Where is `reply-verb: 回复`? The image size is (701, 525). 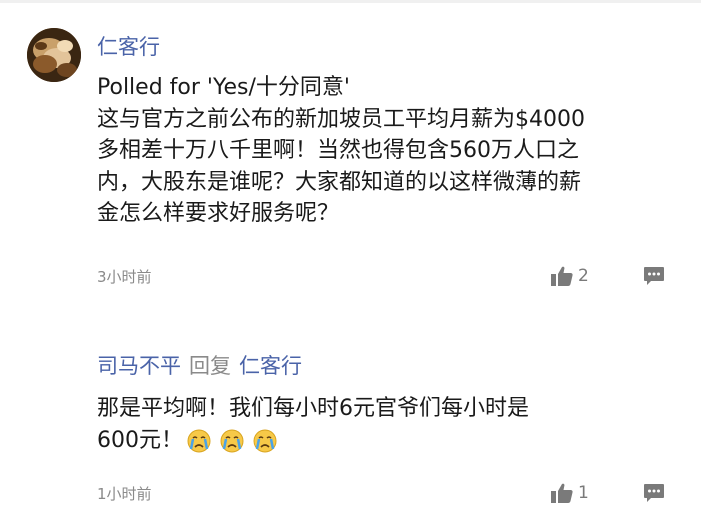
reply-verb: 回复 is located at coordinates (210, 366).